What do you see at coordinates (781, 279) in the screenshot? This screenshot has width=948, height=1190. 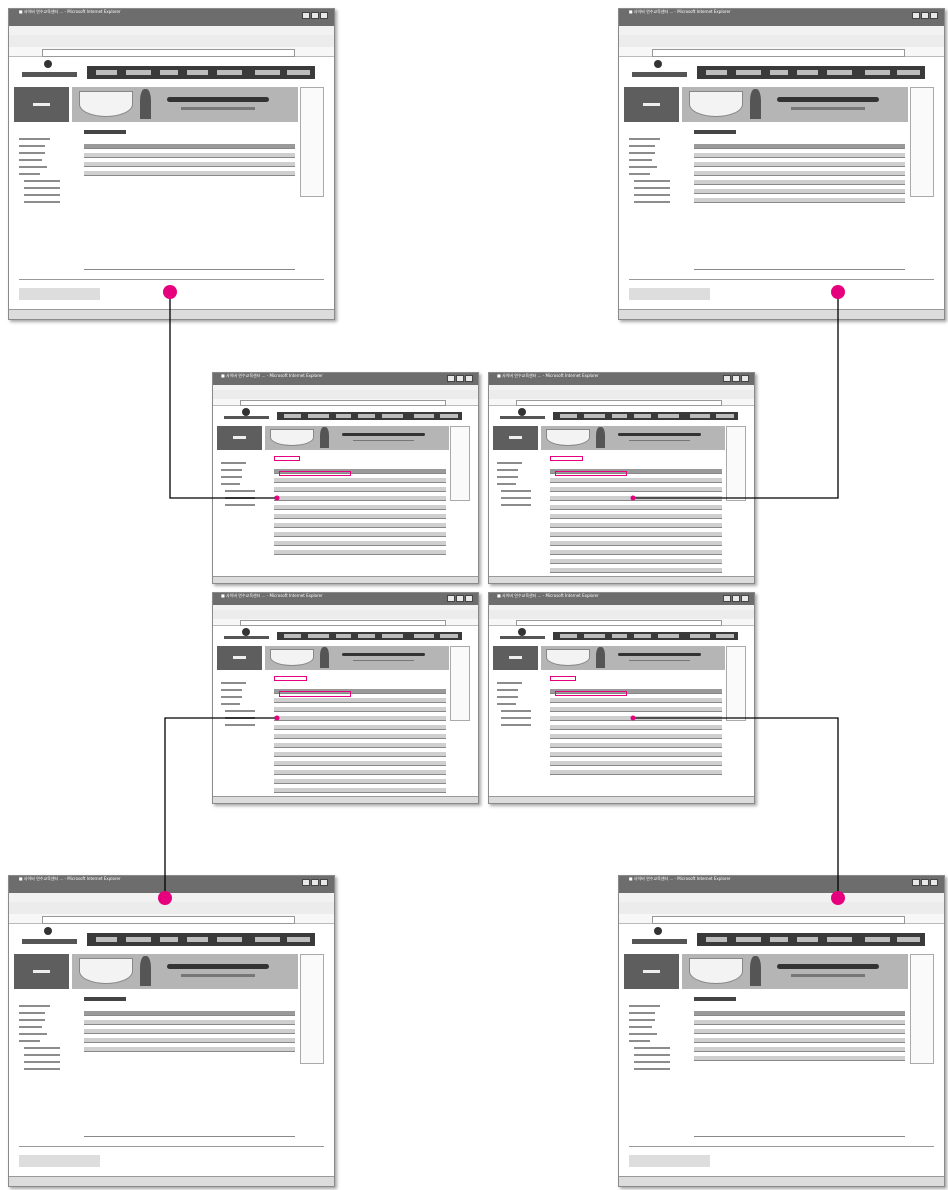 I see `footer-line` at bounding box center [781, 279].